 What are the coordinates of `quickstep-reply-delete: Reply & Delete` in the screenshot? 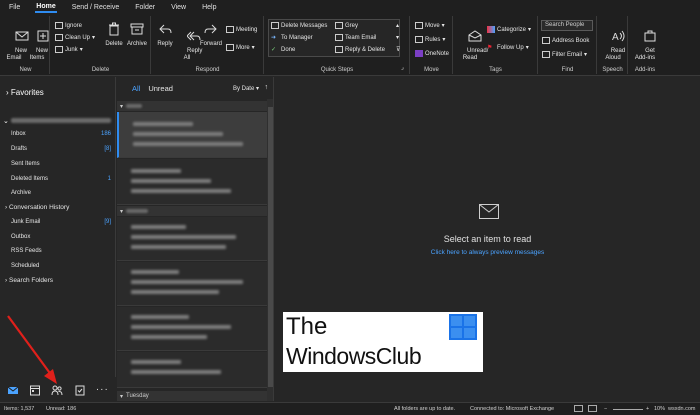 It's located at (360, 49).